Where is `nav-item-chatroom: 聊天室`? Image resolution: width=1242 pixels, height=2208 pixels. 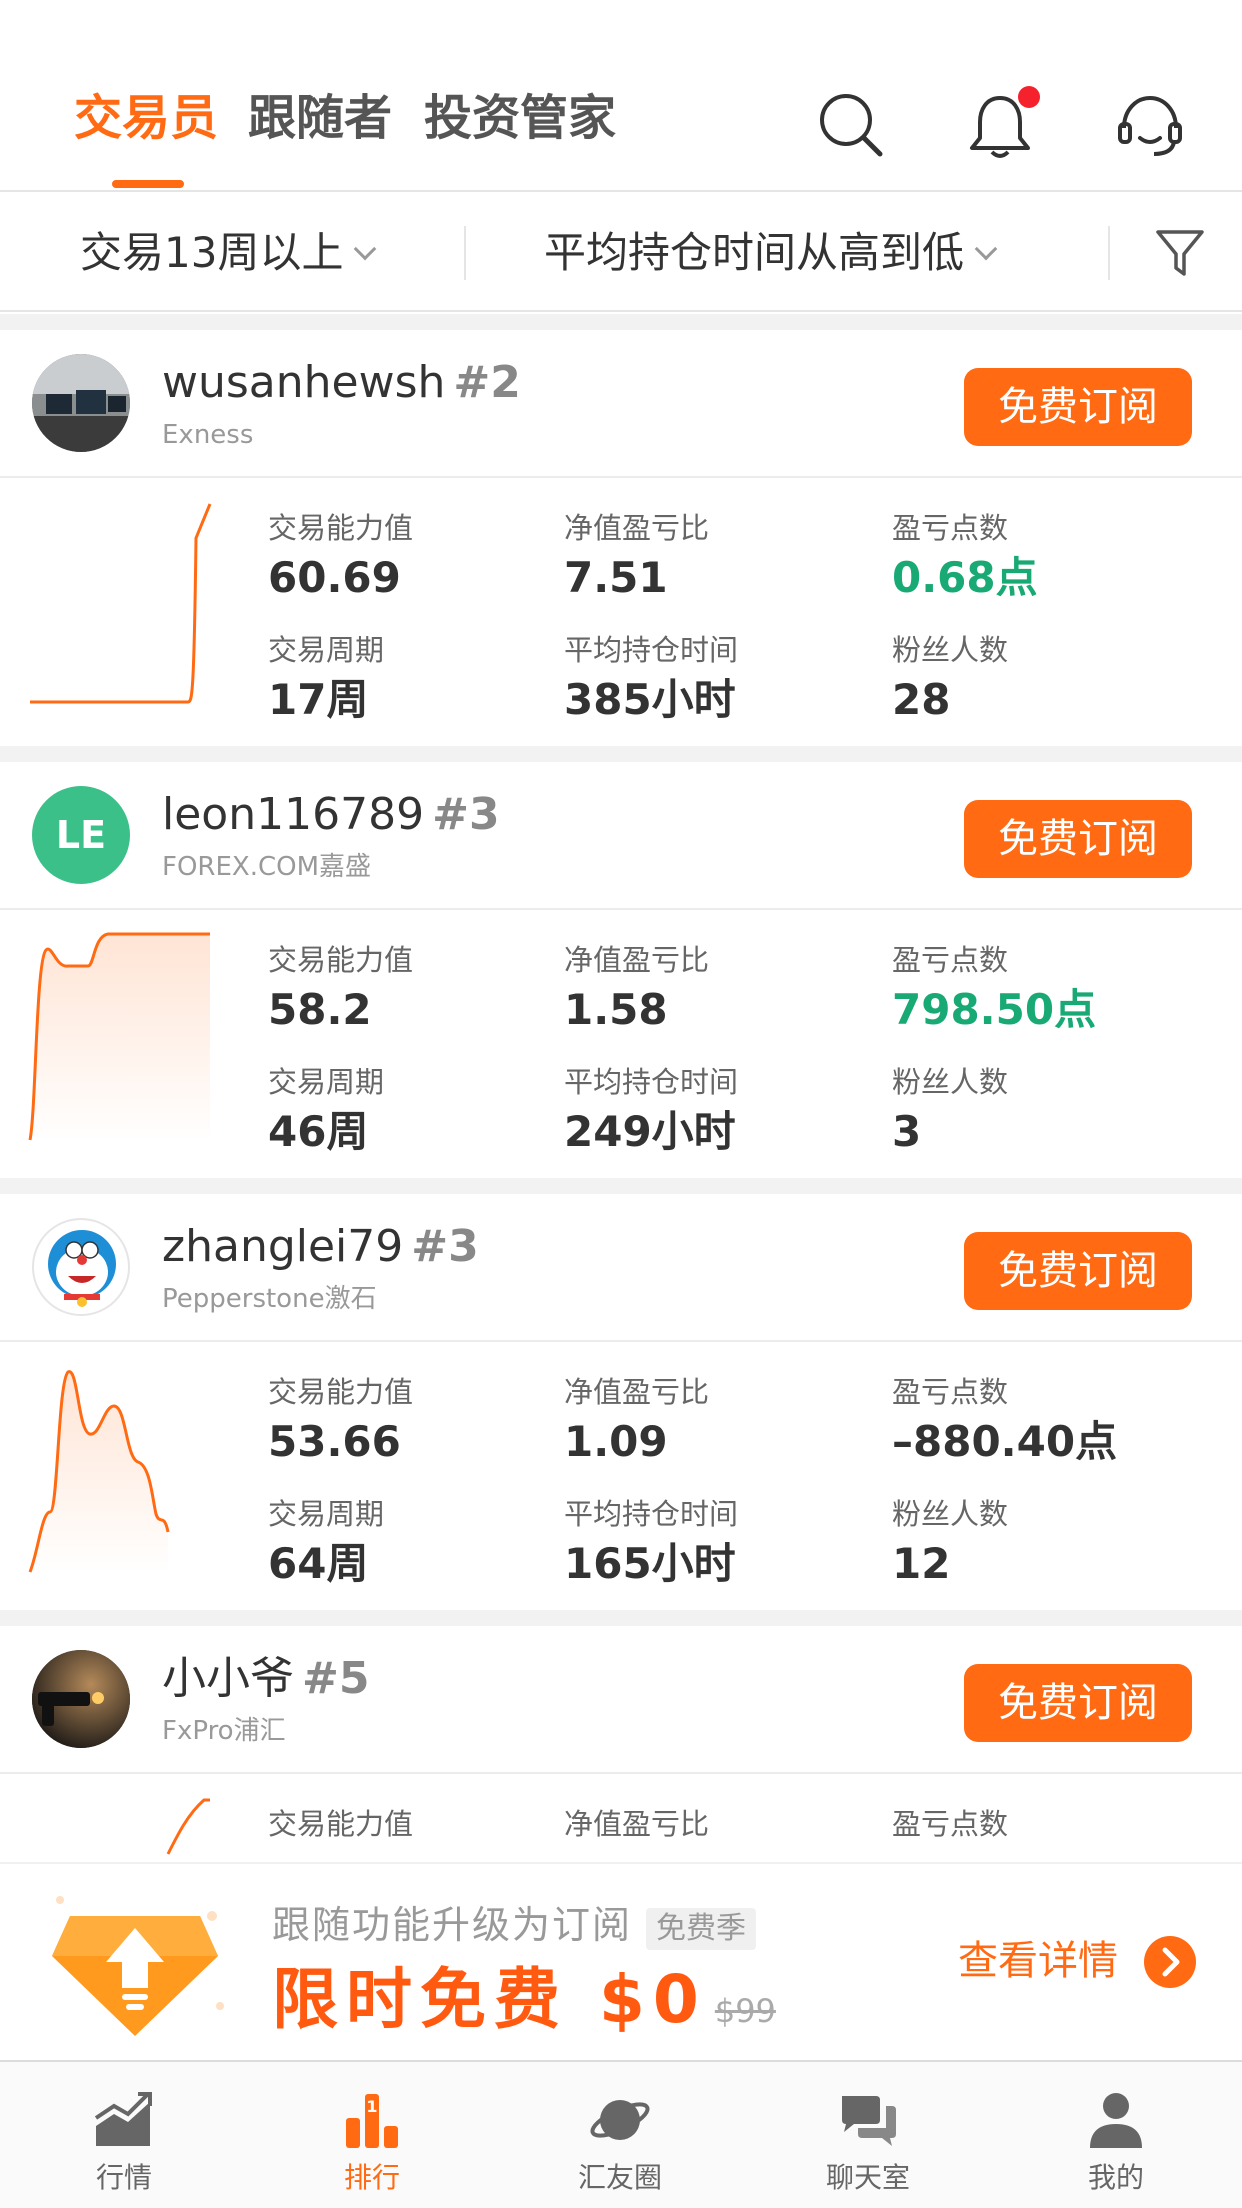 nav-item-chatroom: 聊天室 is located at coordinates (868, 2135).